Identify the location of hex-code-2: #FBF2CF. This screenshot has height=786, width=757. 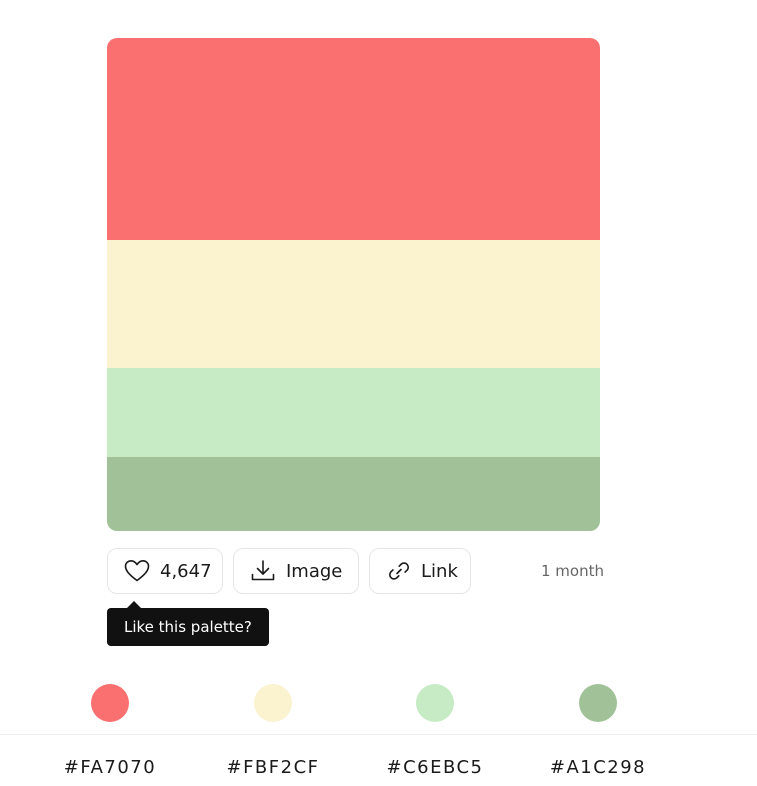
(273, 767).